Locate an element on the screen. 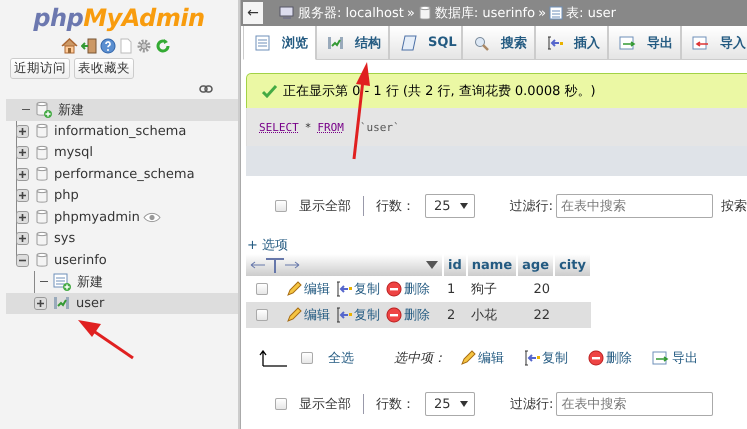 This screenshot has height=429, width=747. column-header: city is located at coordinates (572, 265).